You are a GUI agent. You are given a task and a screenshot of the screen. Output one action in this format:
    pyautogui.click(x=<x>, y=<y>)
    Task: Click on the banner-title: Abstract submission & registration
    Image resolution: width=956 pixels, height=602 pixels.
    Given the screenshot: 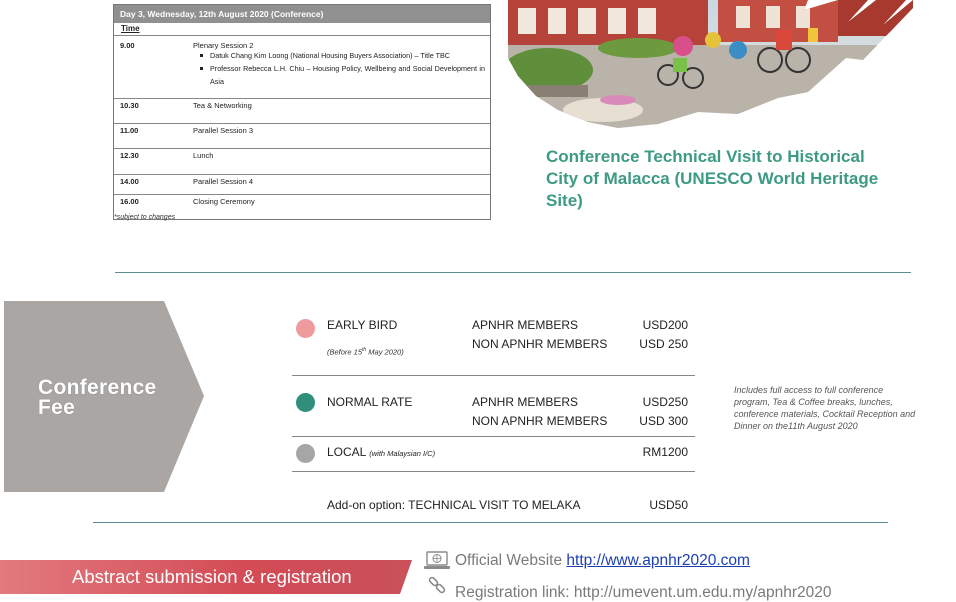 What is the action you would take?
    pyautogui.click(x=212, y=576)
    